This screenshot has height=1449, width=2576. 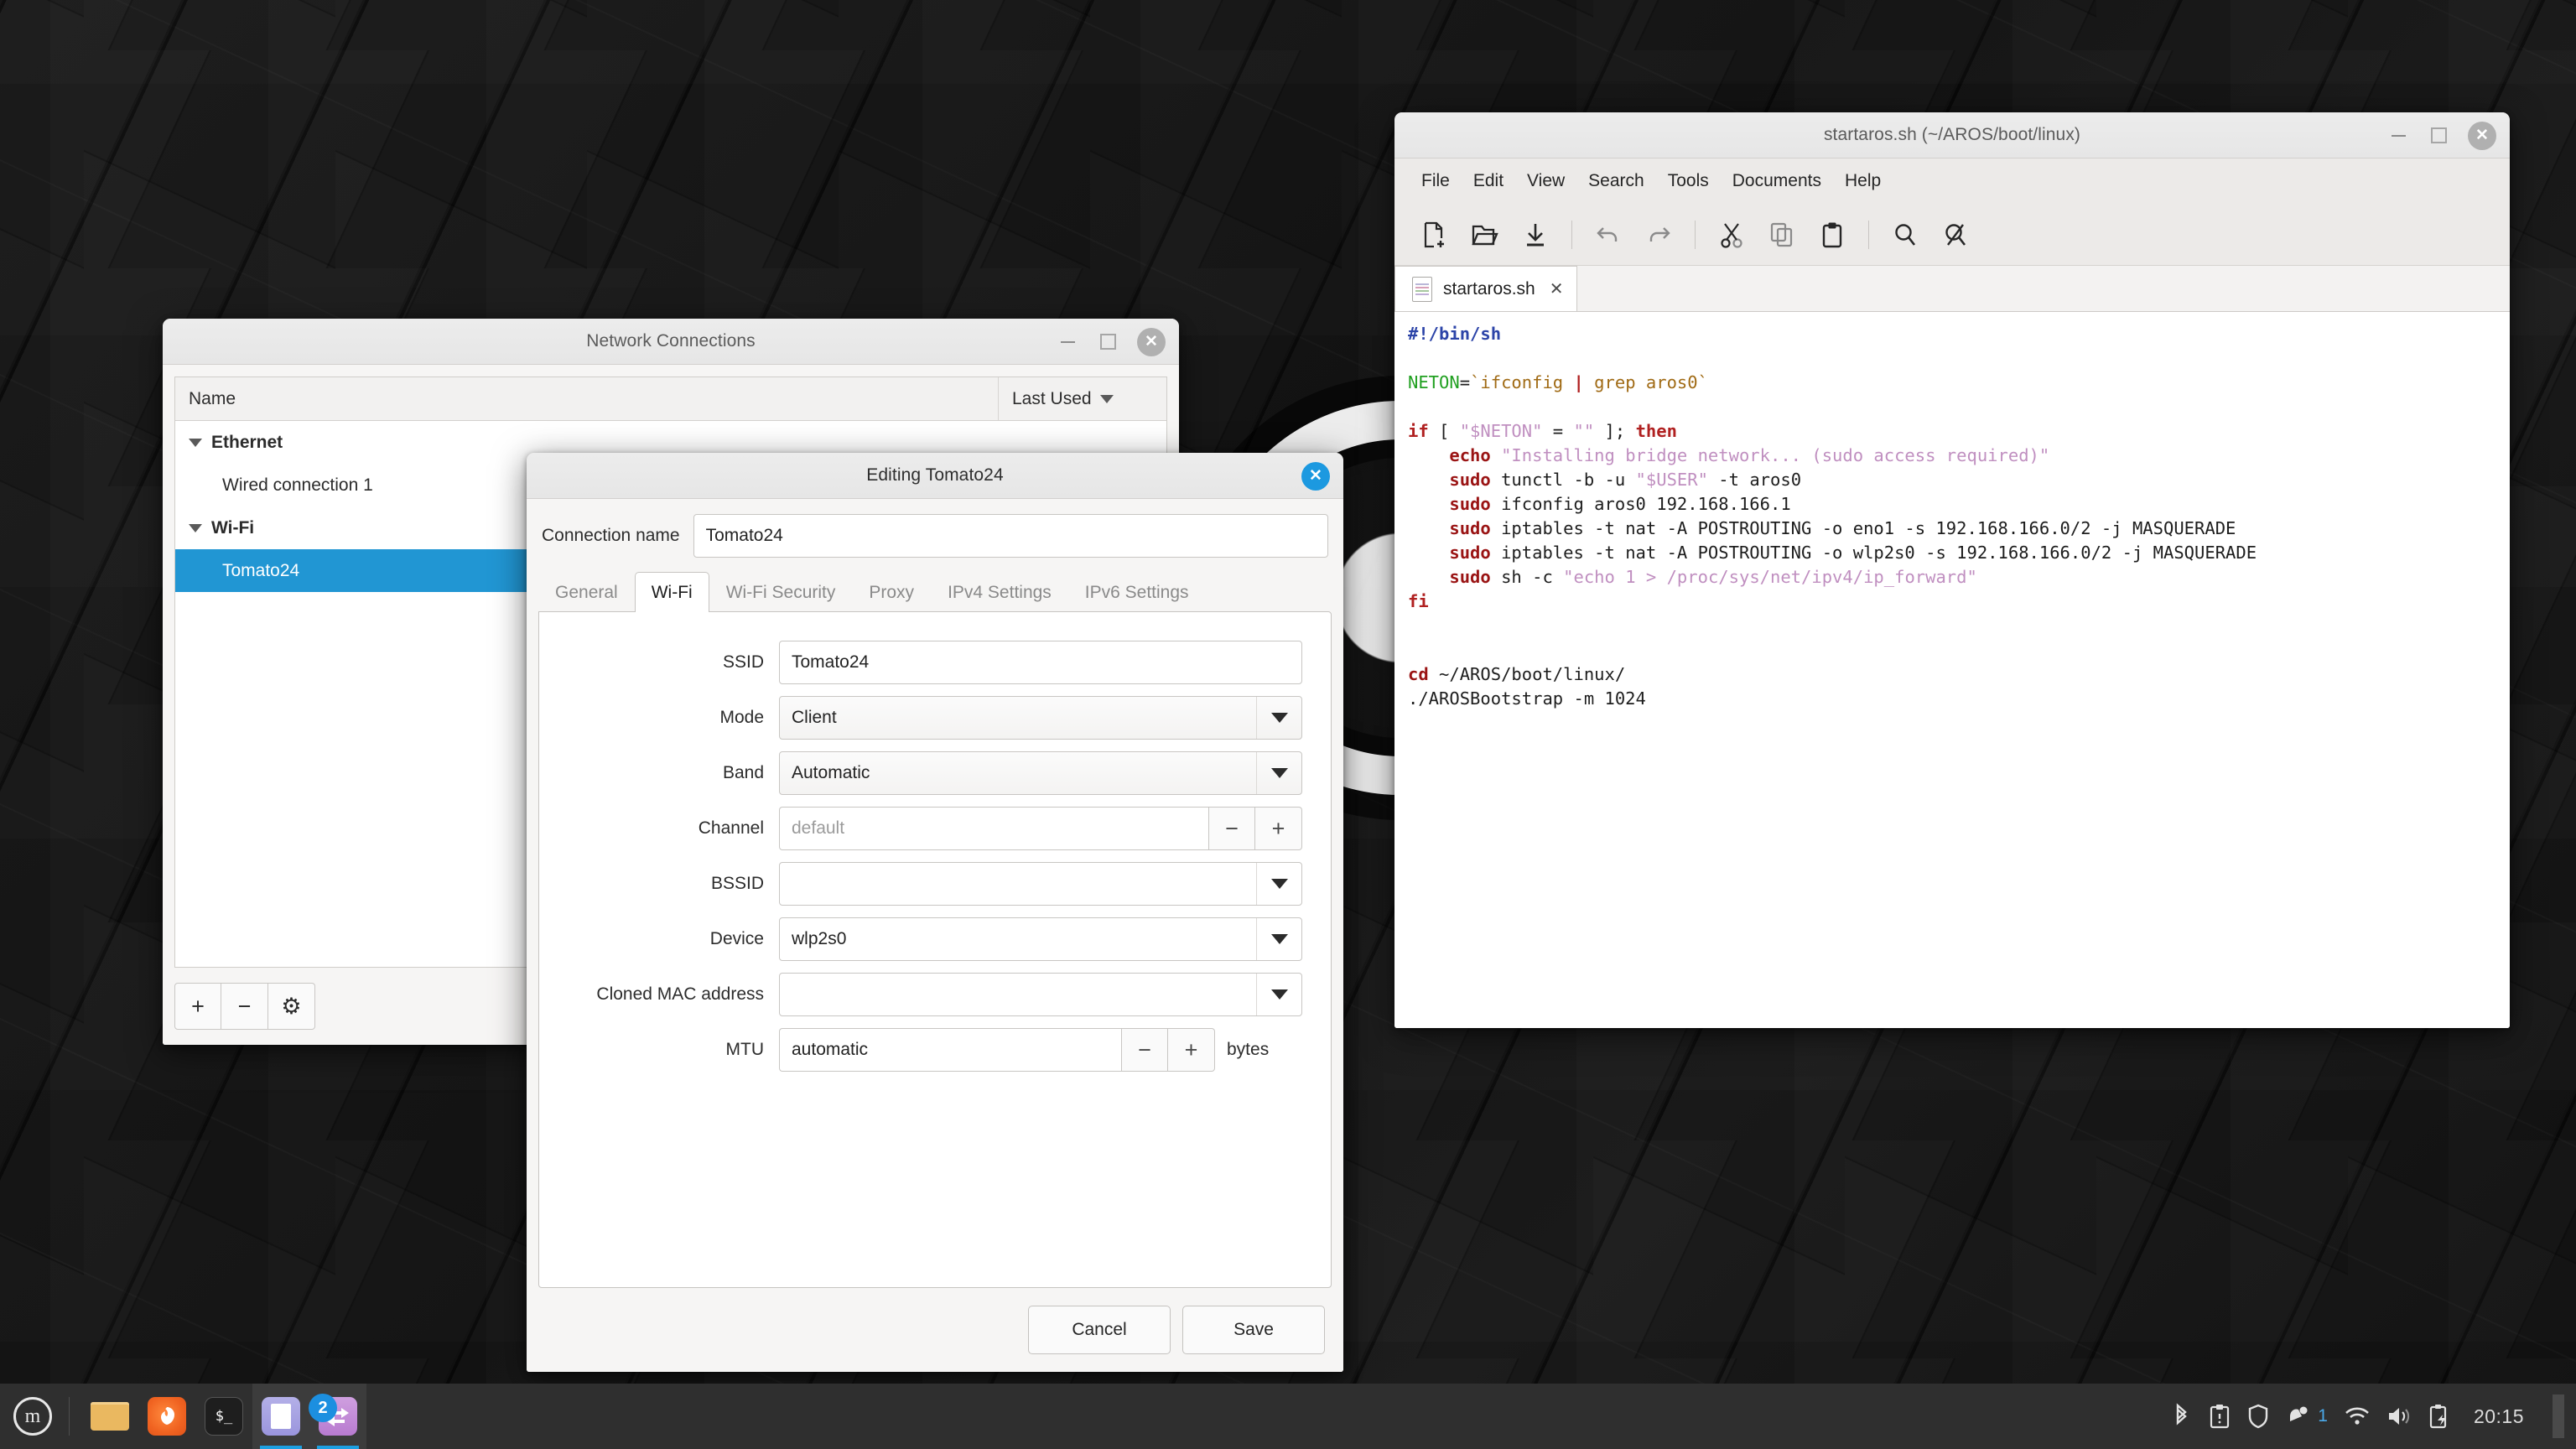 What do you see at coordinates (1040, 662) in the screenshot?
I see `ssid-input: Tomato24` at bounding box center [1040, 662].